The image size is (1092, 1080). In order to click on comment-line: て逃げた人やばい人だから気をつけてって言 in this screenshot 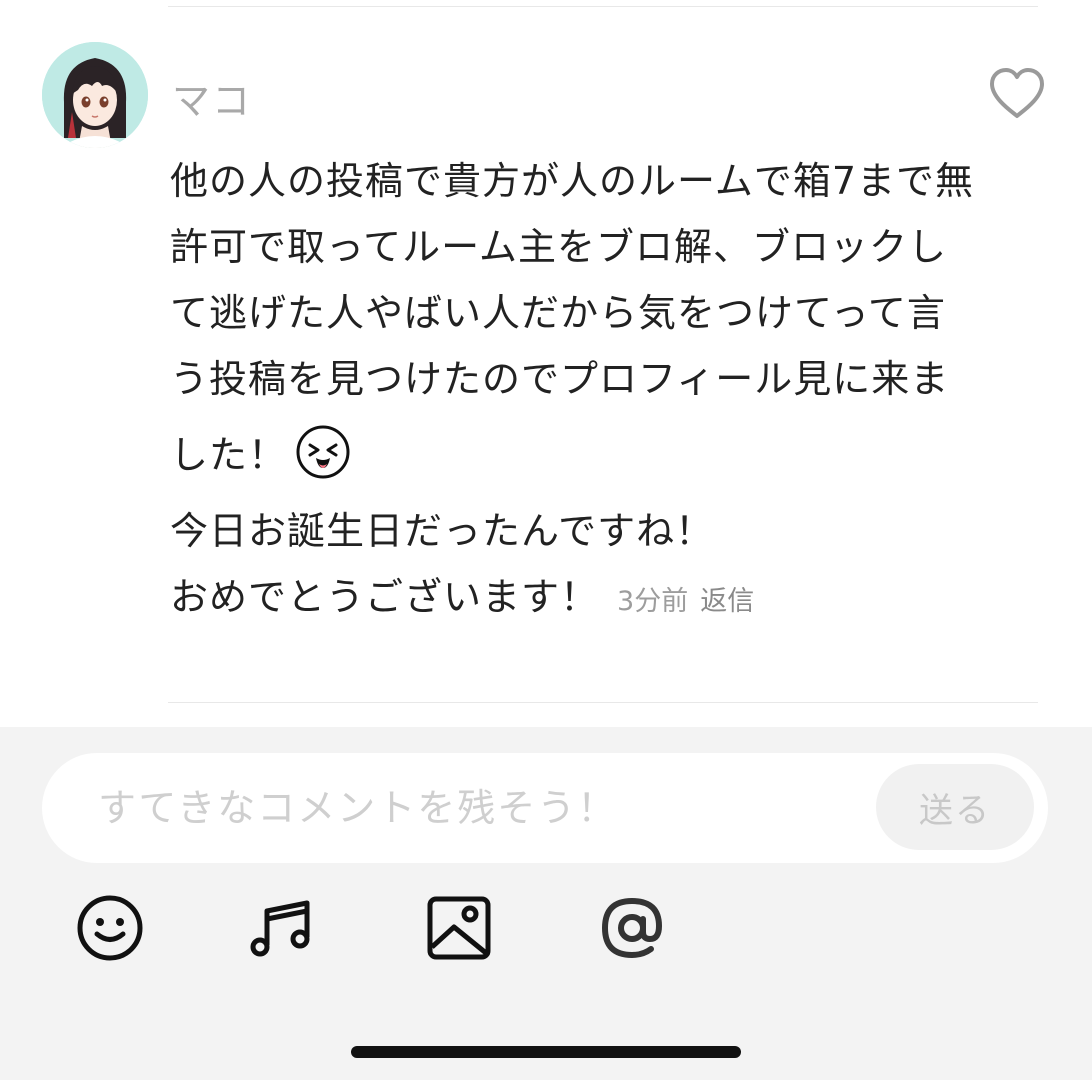, I will do `click(558, 313)`.